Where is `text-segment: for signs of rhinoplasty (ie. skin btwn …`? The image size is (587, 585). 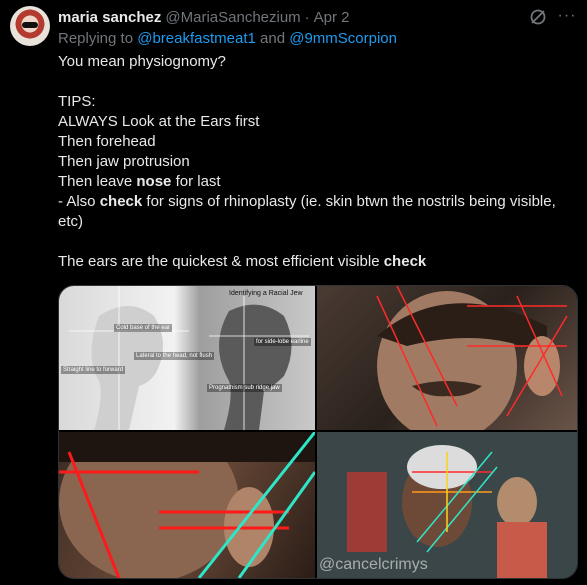 text-segment: for signs of rhinoplasty (ie. skin btwn … is located at coordinates (349, 201).